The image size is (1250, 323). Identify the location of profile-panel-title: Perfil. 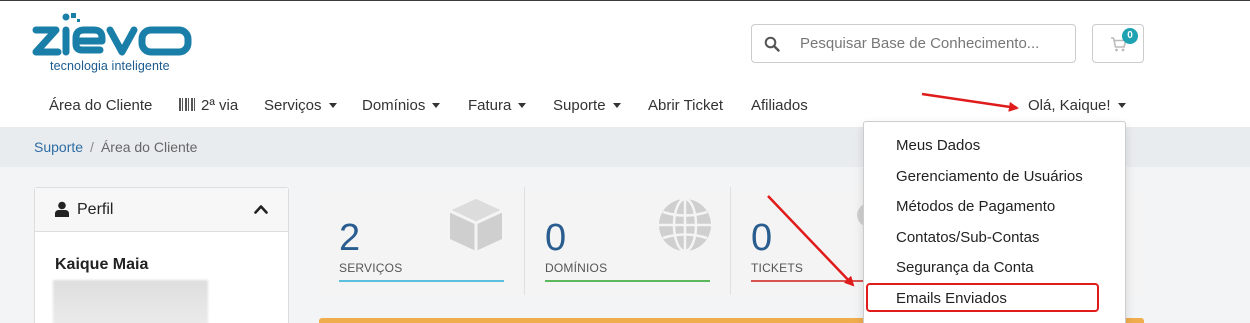
(95, 209).